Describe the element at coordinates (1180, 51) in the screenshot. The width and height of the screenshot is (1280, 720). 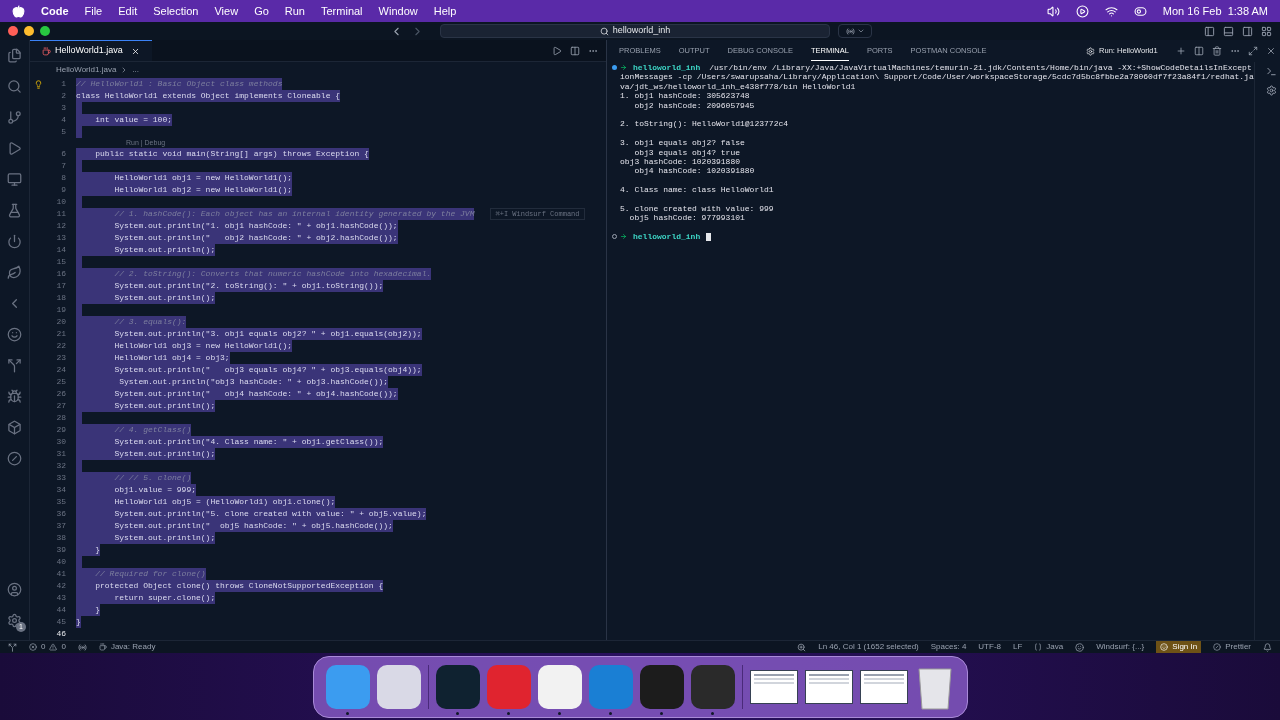
I see `new-terminal-icon` at that location.